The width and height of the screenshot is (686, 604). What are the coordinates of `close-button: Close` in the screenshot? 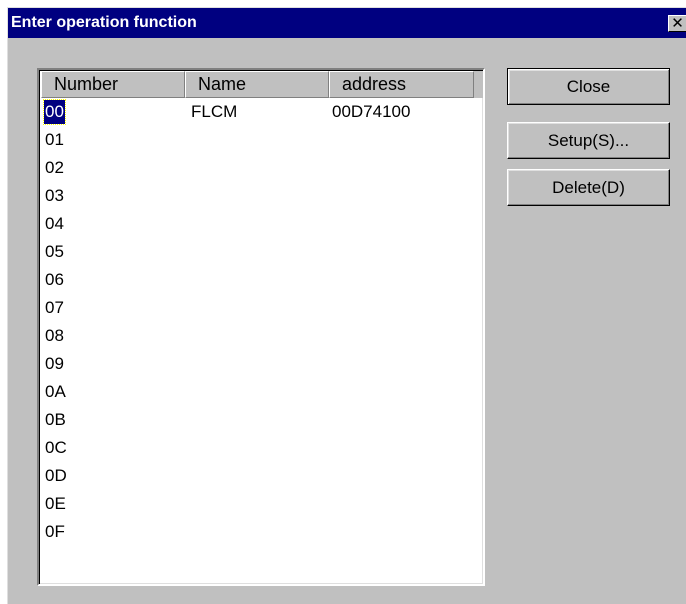 It's located at (588, 86).